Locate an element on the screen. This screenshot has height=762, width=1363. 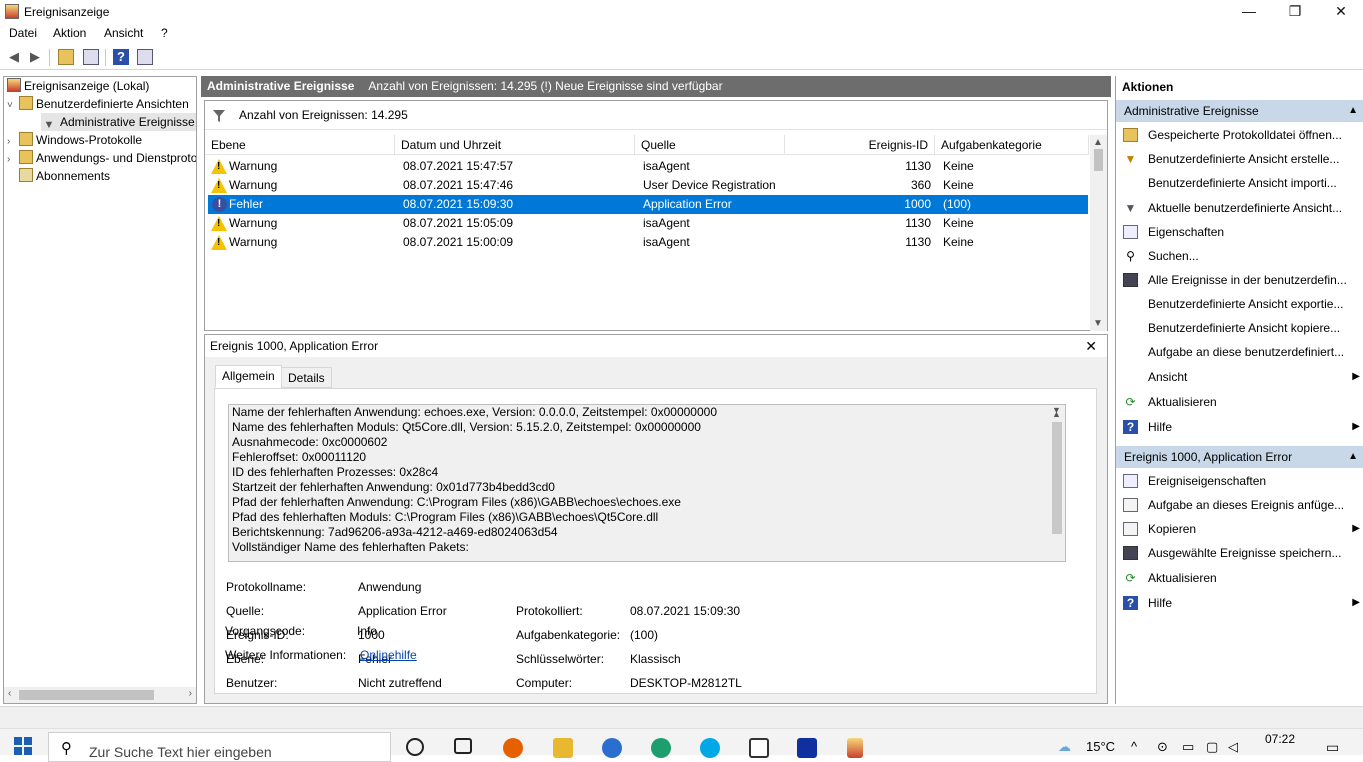
online-help-link: Onlinehilfe is located at coordinates (388, 655).